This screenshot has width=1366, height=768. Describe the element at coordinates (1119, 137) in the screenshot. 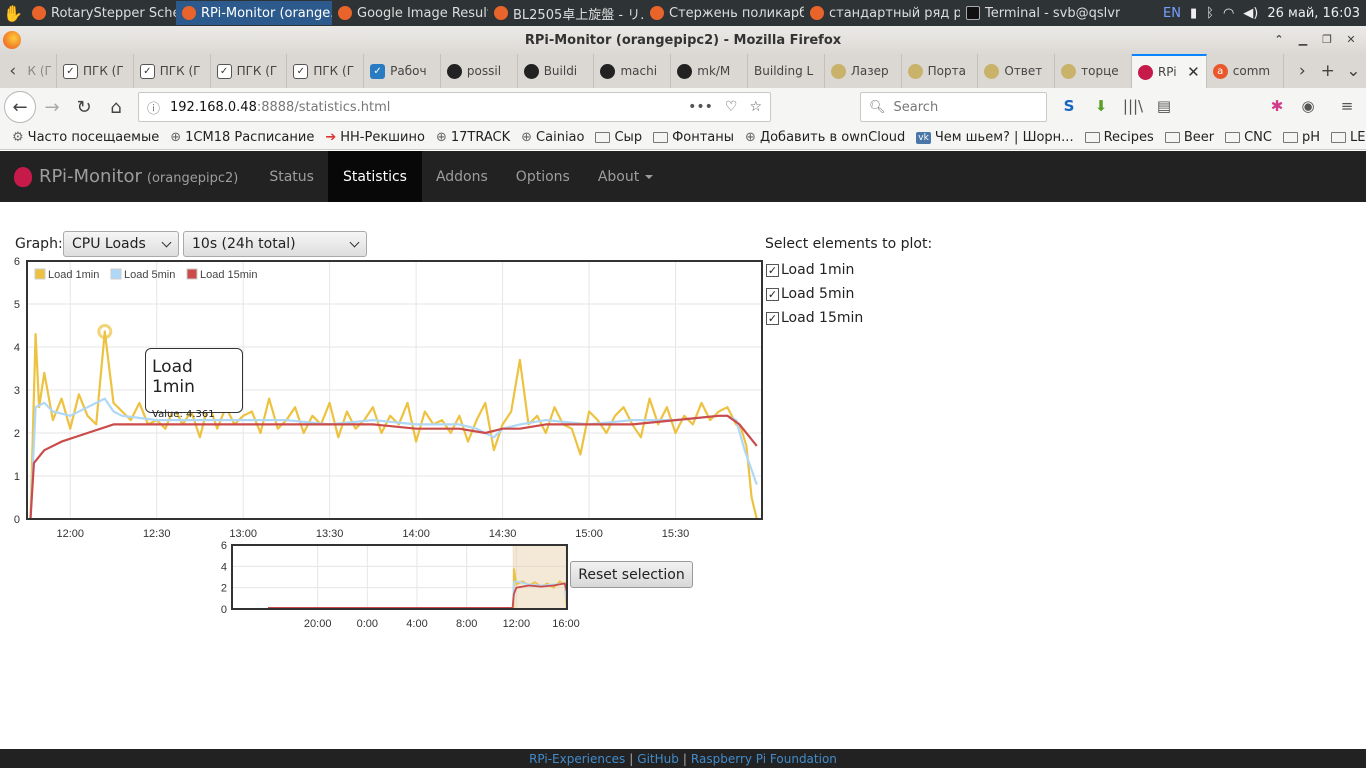

I see `bookmark-folder: Recipes` at that location.